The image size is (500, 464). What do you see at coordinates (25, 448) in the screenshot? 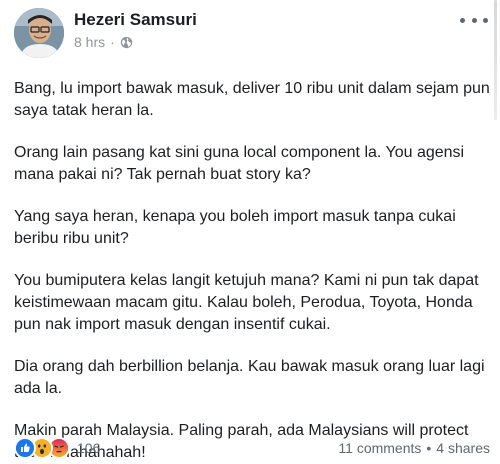
I see `like-icon` at bounding box center [25, 448].